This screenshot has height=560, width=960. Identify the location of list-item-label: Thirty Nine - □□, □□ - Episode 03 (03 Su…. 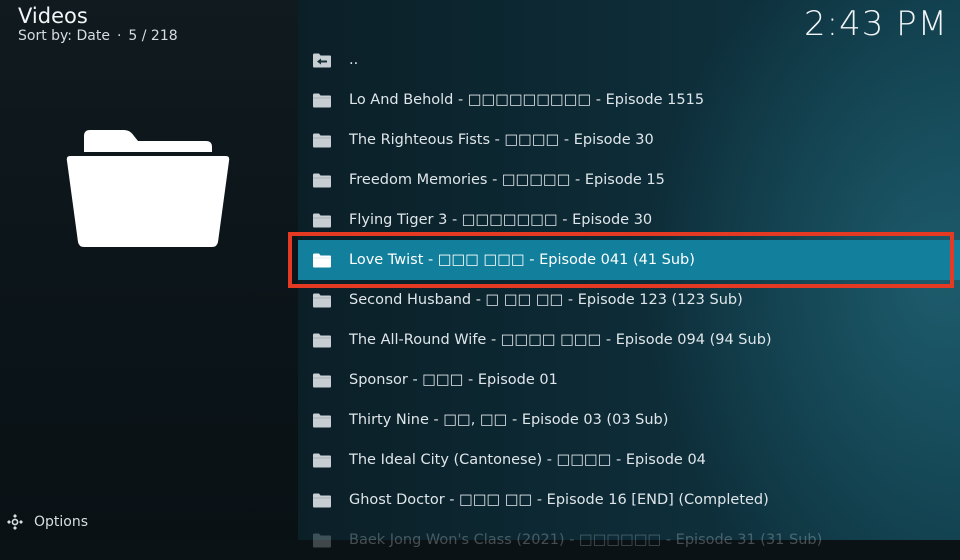
(509, 420).